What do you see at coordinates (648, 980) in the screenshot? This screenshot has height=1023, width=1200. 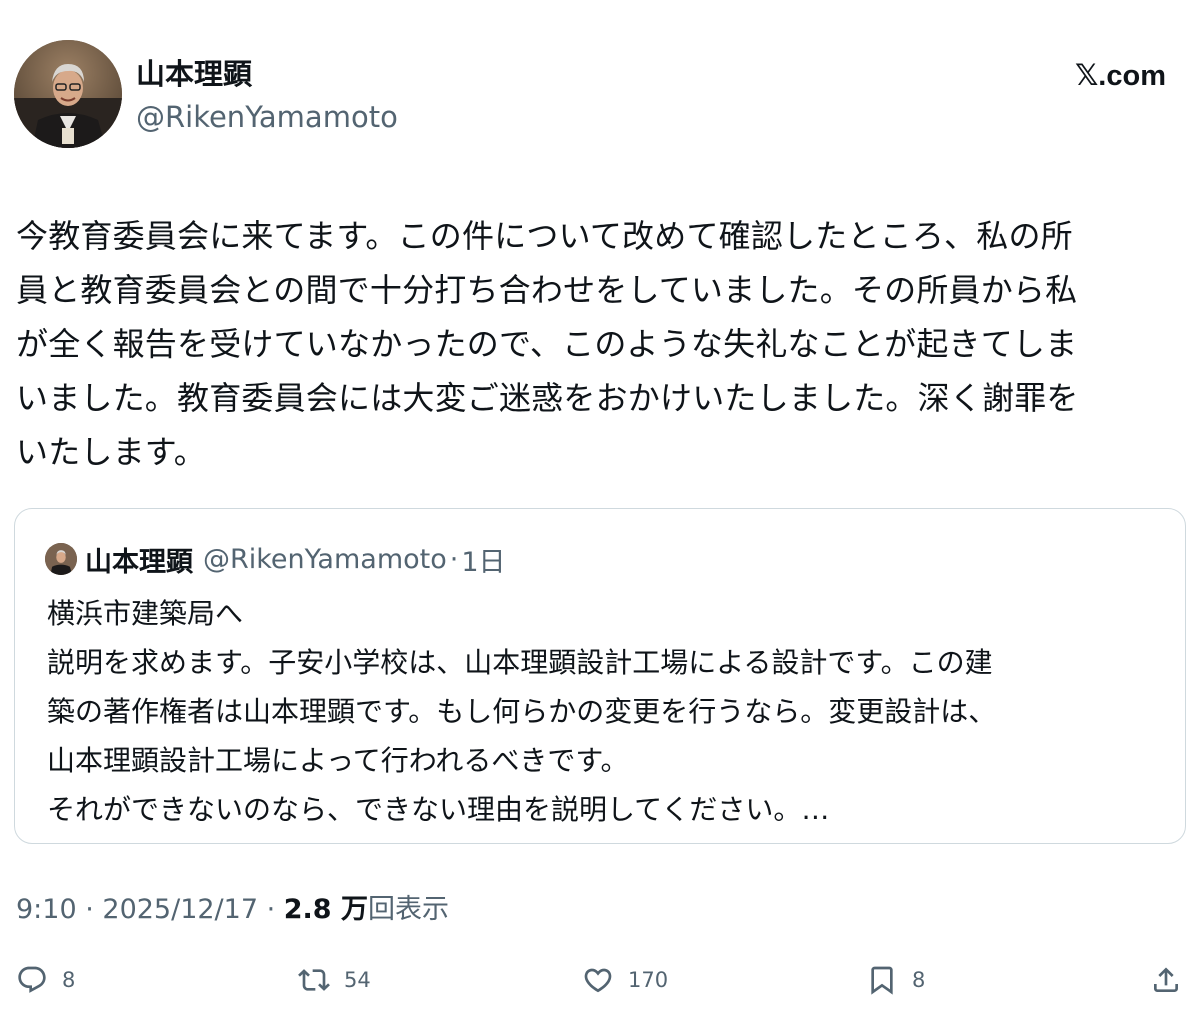 I see `like-count: 170` at bounding box center [648, 980].